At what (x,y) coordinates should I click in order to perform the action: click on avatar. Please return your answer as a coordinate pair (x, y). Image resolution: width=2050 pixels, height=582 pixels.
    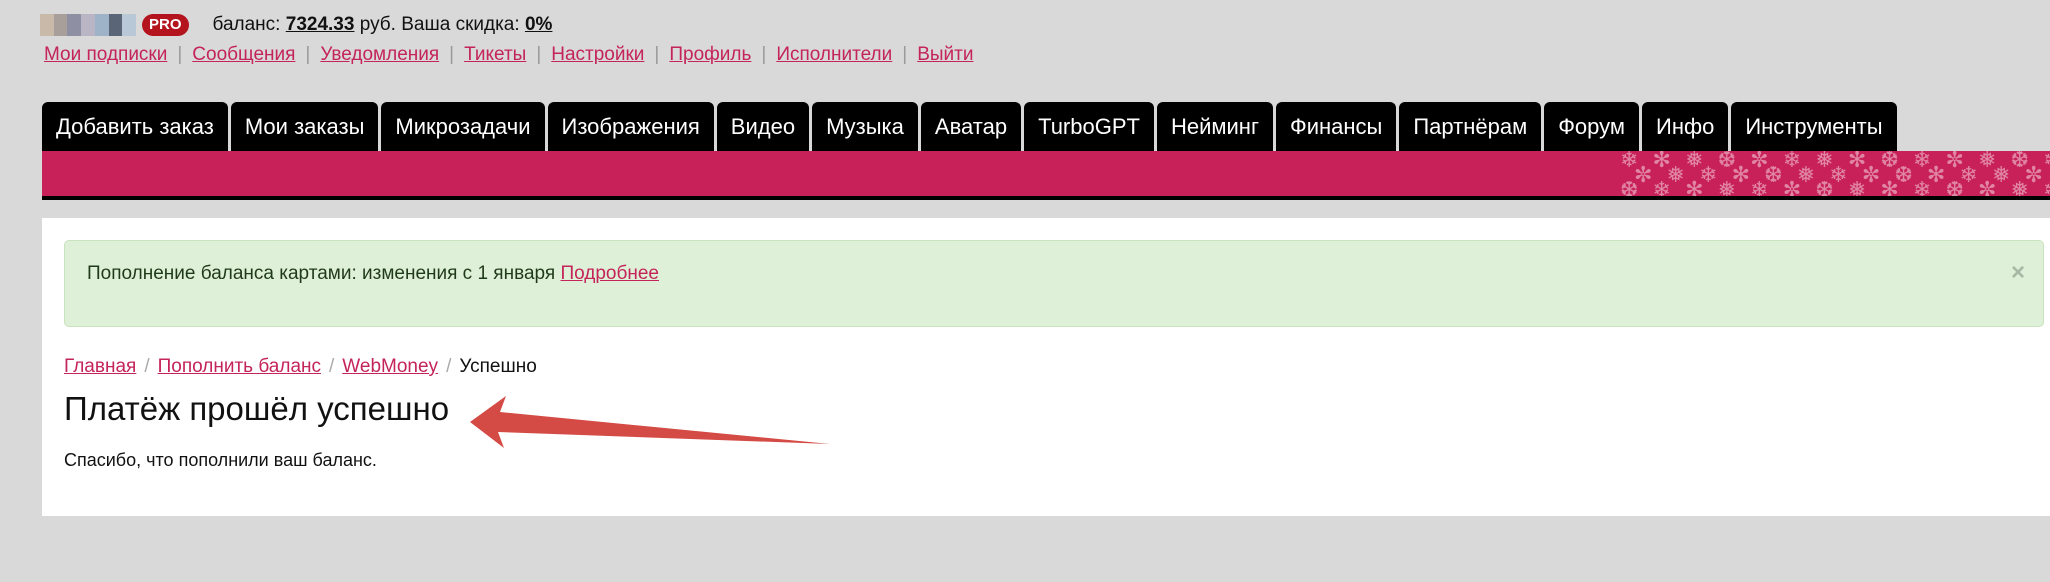
    Looking at the image, I should click on (88, 25).